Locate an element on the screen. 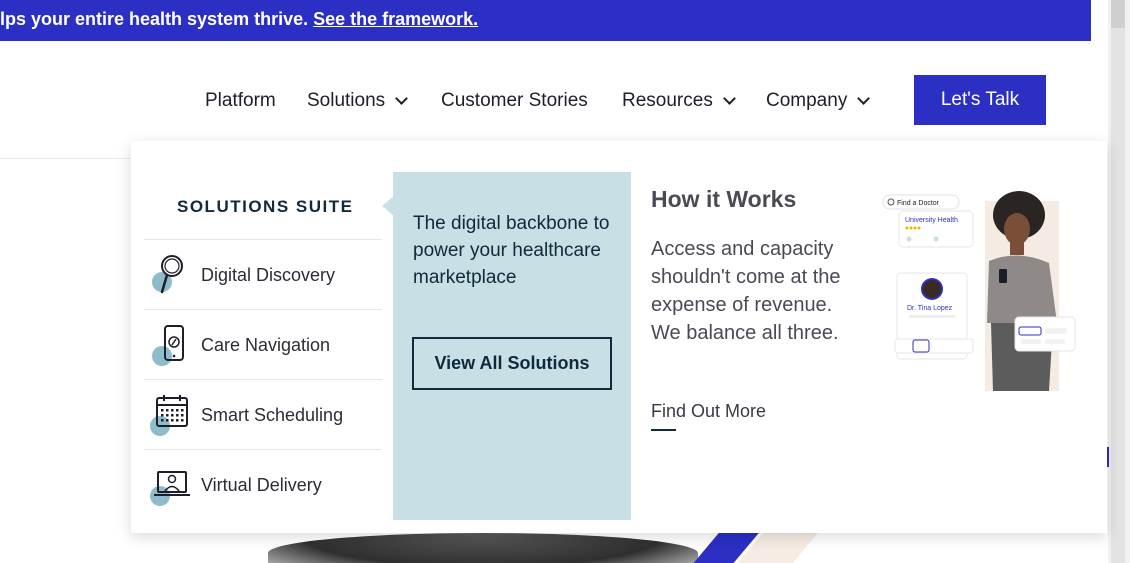  scrollbar-track is located at coordinates (1118, 281).